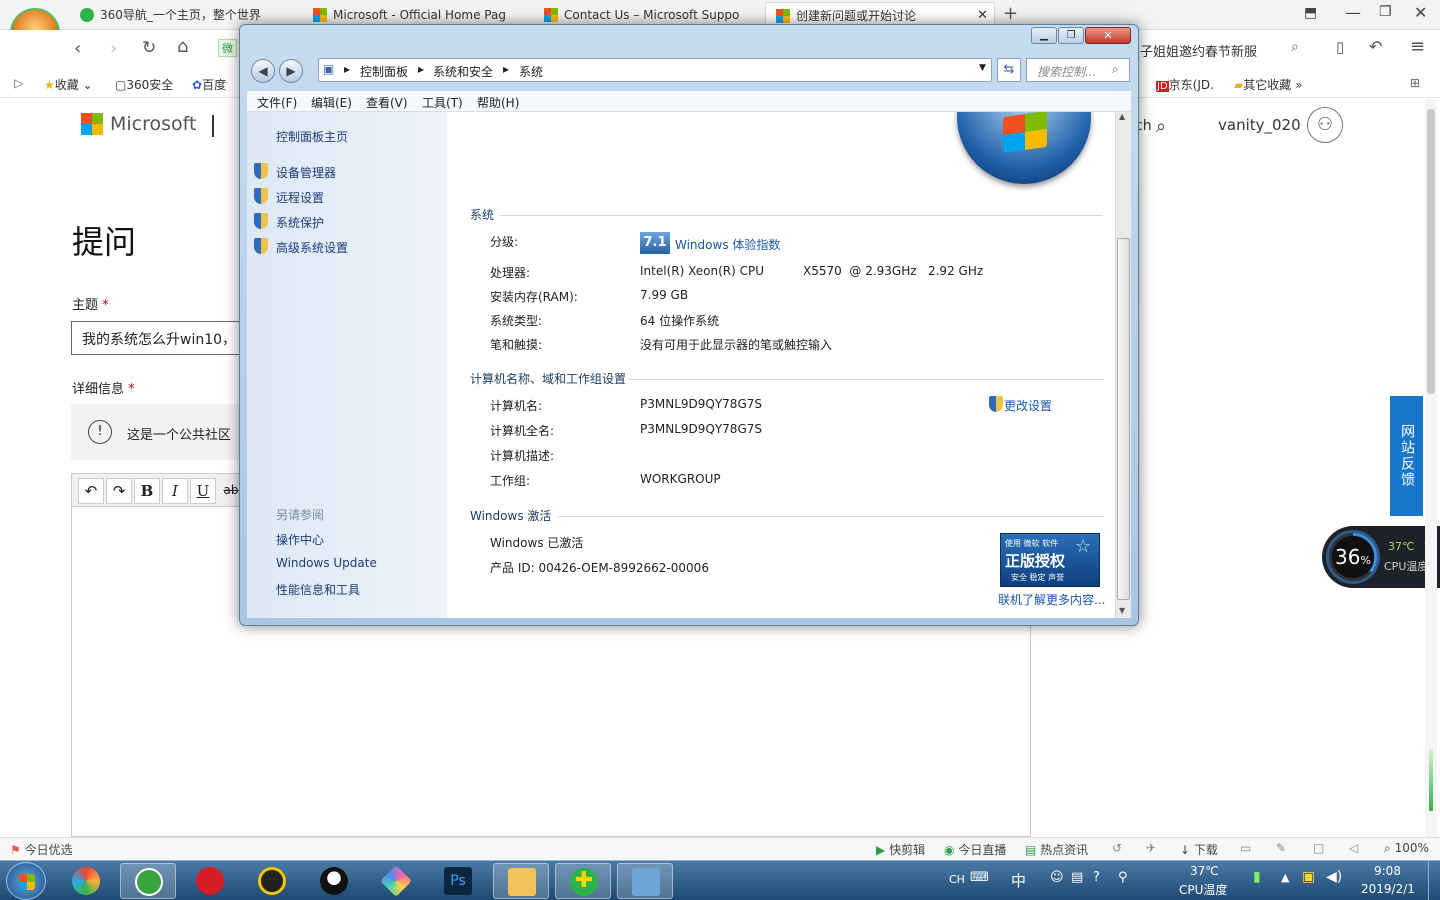 The height and width of the screenshot is (900, 1440). I want to click on window-close-icon: ✕, so click(1108, 35).